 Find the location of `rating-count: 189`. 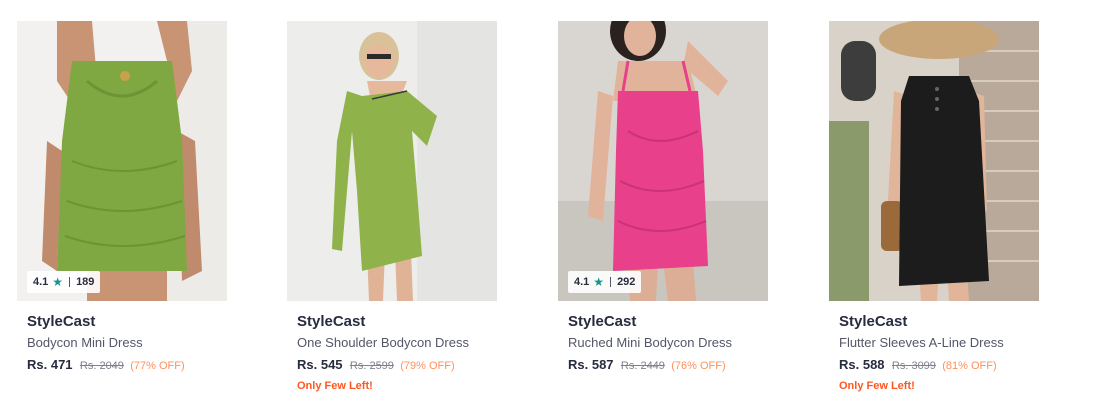

rating-count: 189 is located at coordinates (85, 282).